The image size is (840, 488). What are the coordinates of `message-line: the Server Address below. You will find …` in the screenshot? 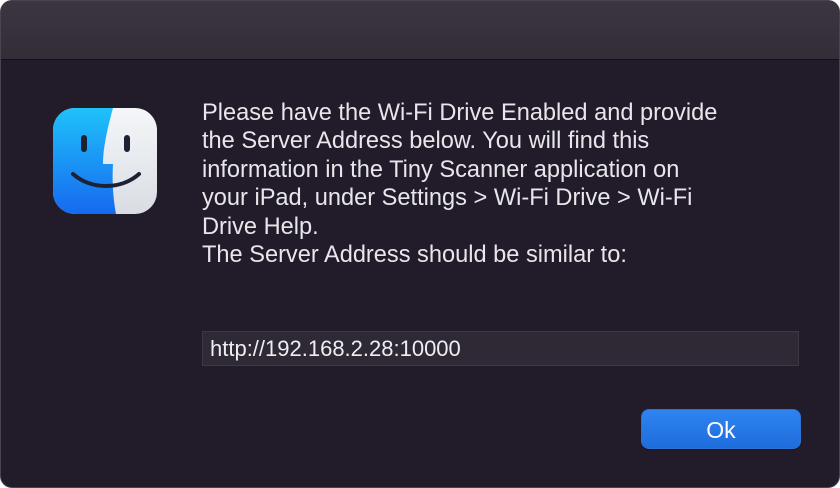 It's located at (426, 141).